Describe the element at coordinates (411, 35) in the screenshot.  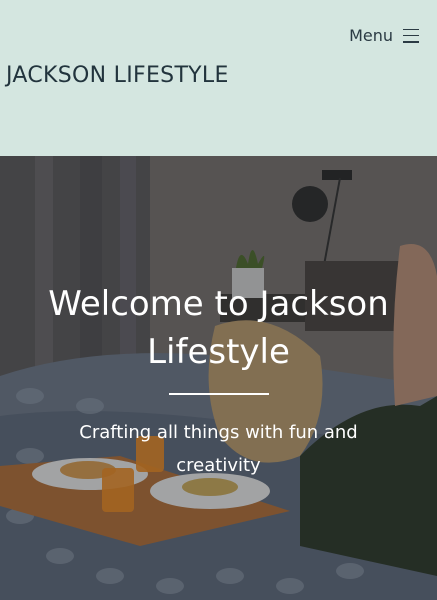
I see `hamburger-icon` at that location.